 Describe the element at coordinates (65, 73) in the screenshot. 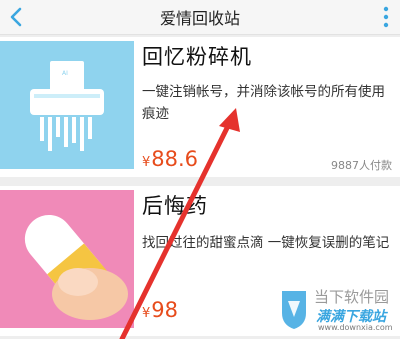

I see `svg-text: AI` at that location.